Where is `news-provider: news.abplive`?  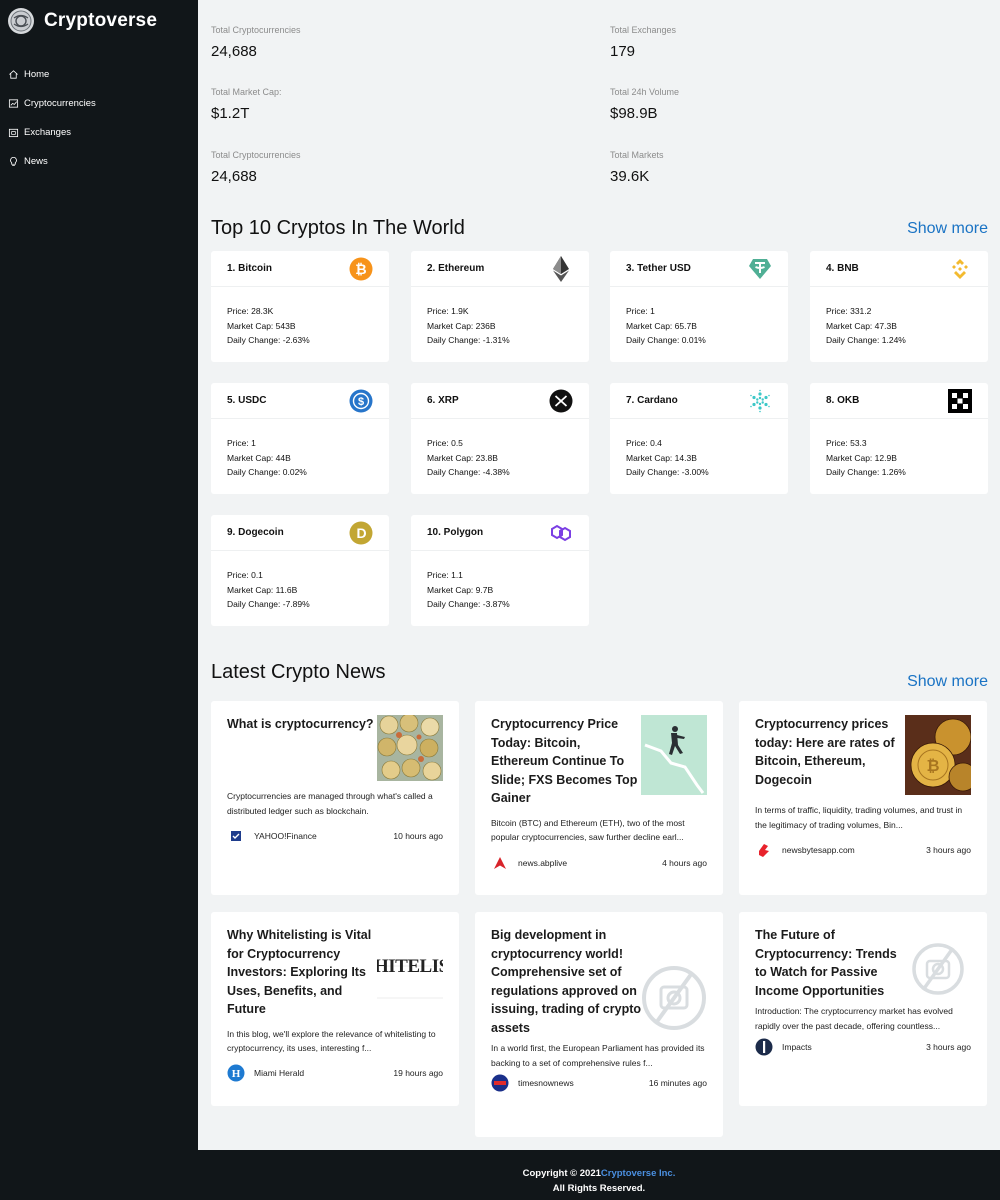
news-provider: news.abplive is located at coordinates (529, 863).